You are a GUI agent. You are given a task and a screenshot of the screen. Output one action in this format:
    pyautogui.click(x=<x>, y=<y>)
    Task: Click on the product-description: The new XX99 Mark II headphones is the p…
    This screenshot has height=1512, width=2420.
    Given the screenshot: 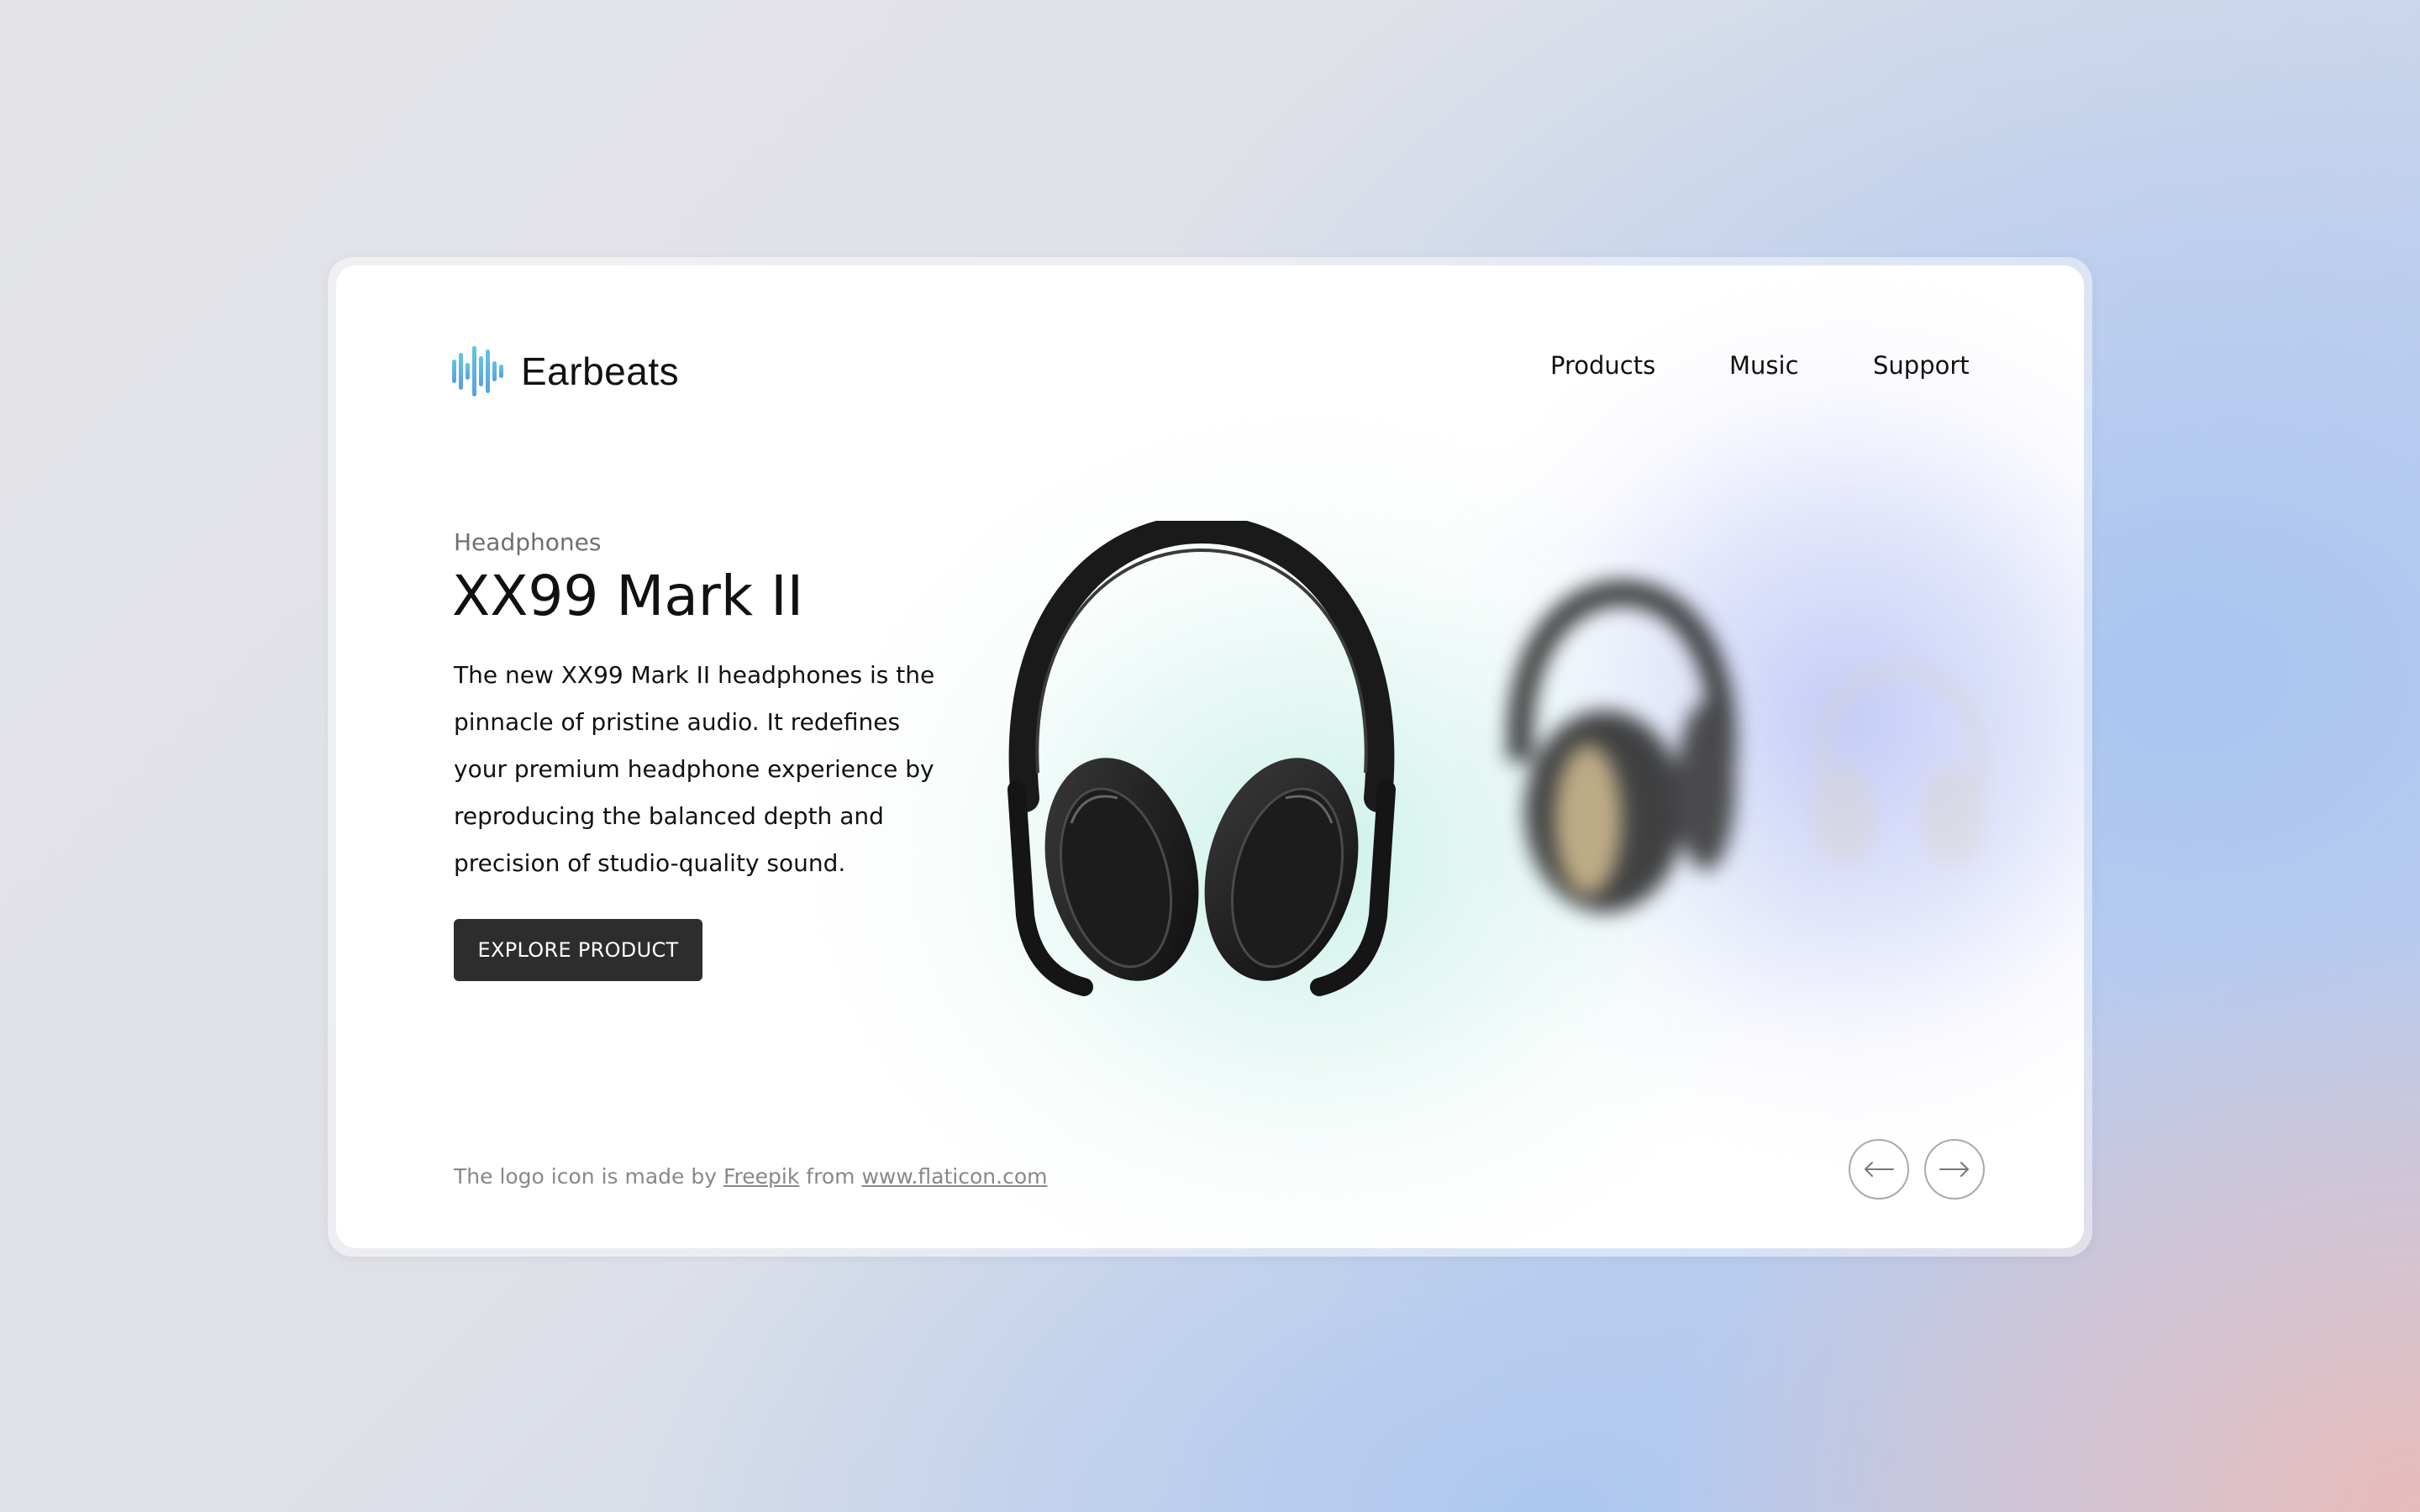 What is the action you would take?
    pyautogui.click(x=694, y=769)
    